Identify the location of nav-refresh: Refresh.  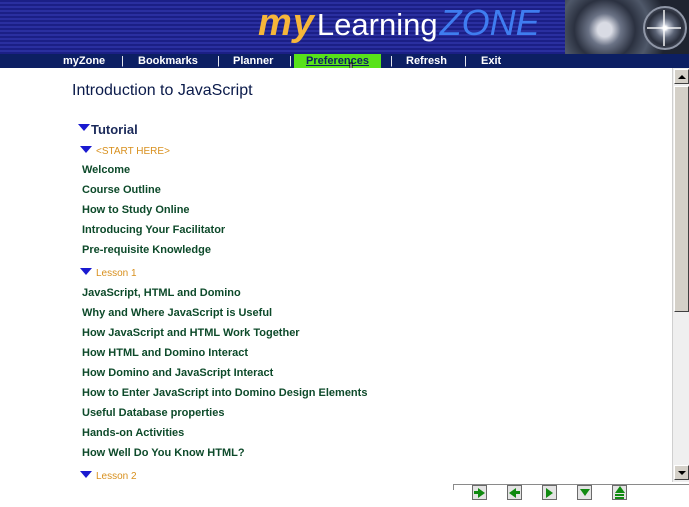
(426, 61).